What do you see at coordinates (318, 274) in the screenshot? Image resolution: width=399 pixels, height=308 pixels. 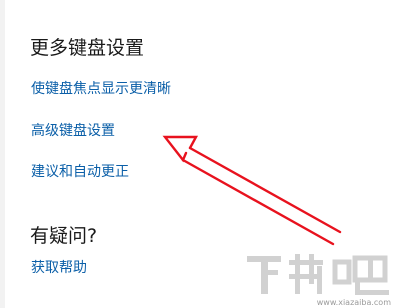 I see `watermark-logo` at bounding box center [318, 274].